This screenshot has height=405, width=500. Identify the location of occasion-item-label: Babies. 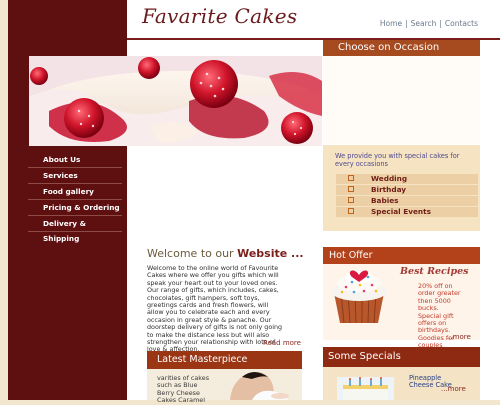
(385, 200).